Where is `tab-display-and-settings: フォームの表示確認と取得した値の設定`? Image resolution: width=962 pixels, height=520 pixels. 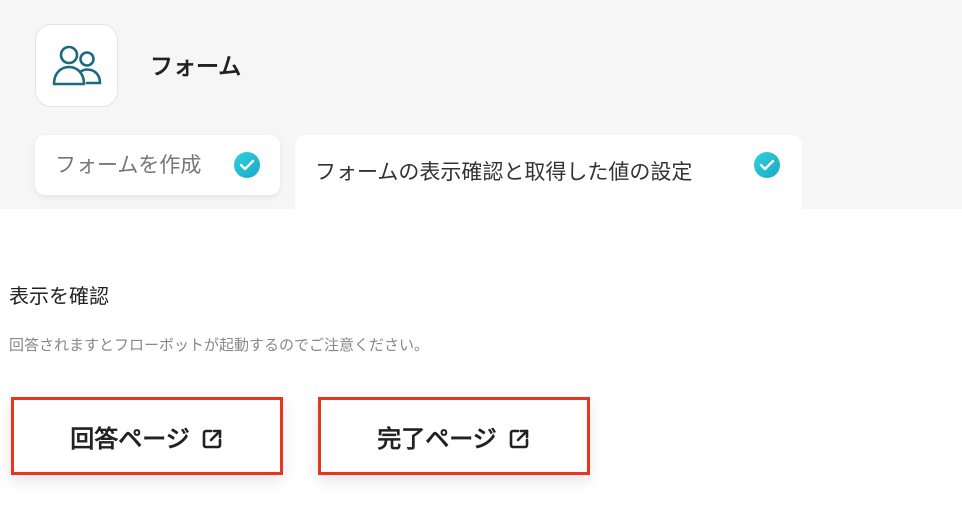
tab-display-and-settings: フォームの表示確認と取得した値の設定 is located at coordinates (548, 172).